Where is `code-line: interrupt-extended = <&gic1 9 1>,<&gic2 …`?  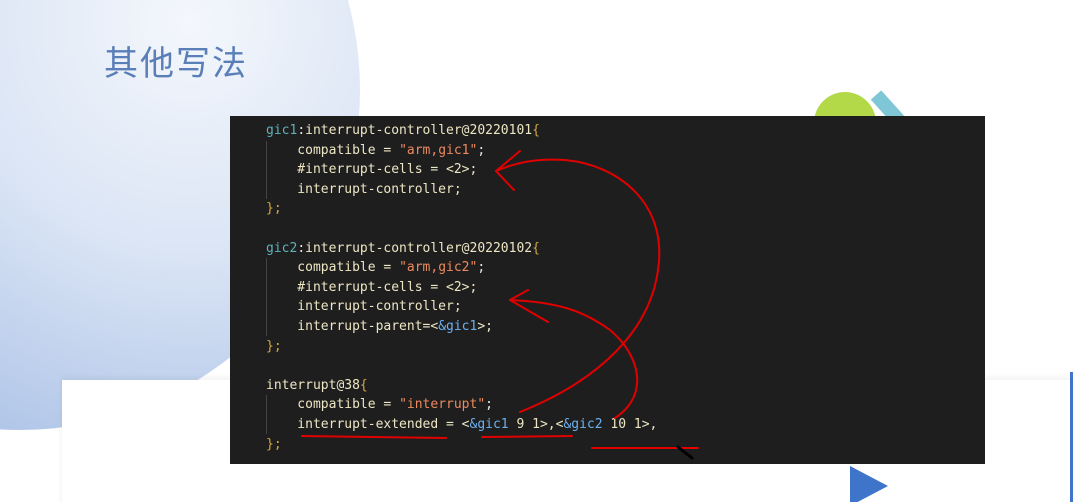
code-line: interrupt-extended = <&gic1 9 1>,<&gic2 … is located at coordinates (461, 425).